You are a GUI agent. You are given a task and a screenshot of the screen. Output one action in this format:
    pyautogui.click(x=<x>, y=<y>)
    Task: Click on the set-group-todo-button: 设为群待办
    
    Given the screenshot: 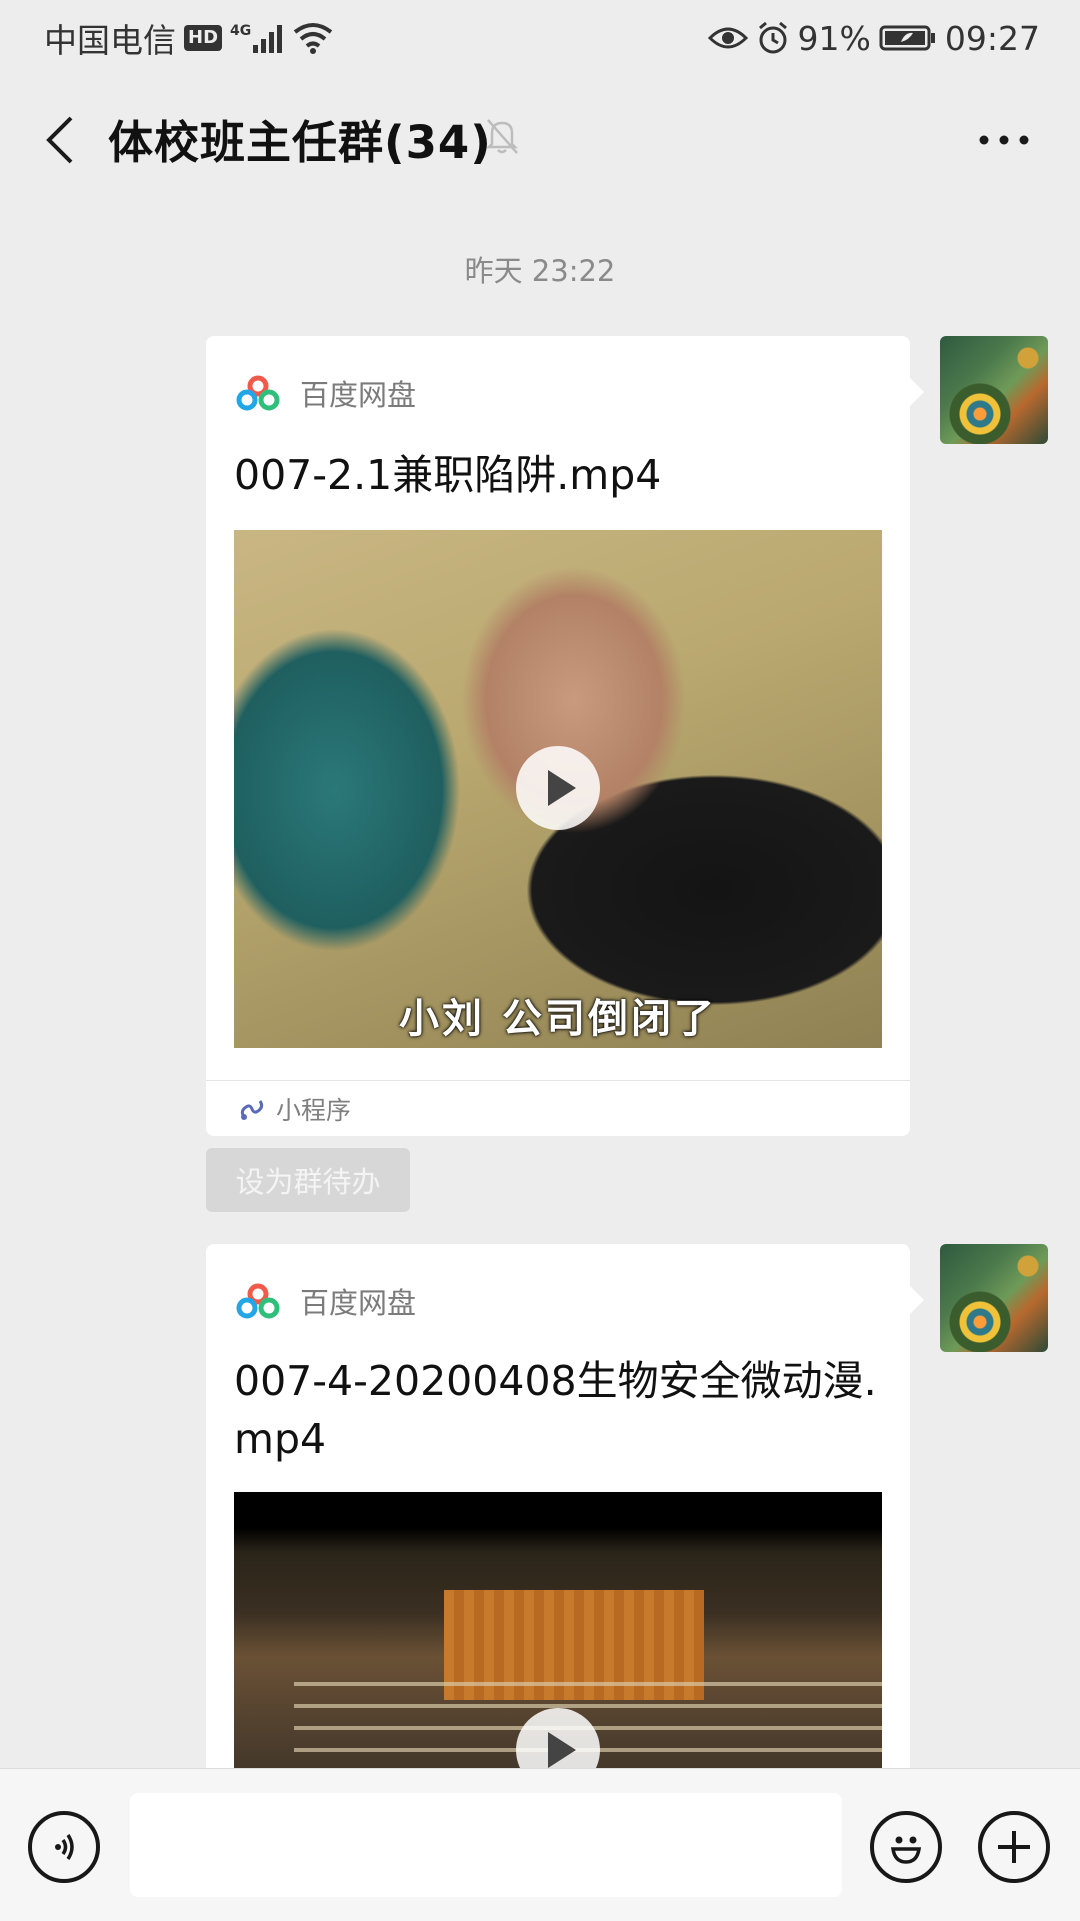 What is the action you would take?
    pyautogui.click(x=308, y=1180)
    